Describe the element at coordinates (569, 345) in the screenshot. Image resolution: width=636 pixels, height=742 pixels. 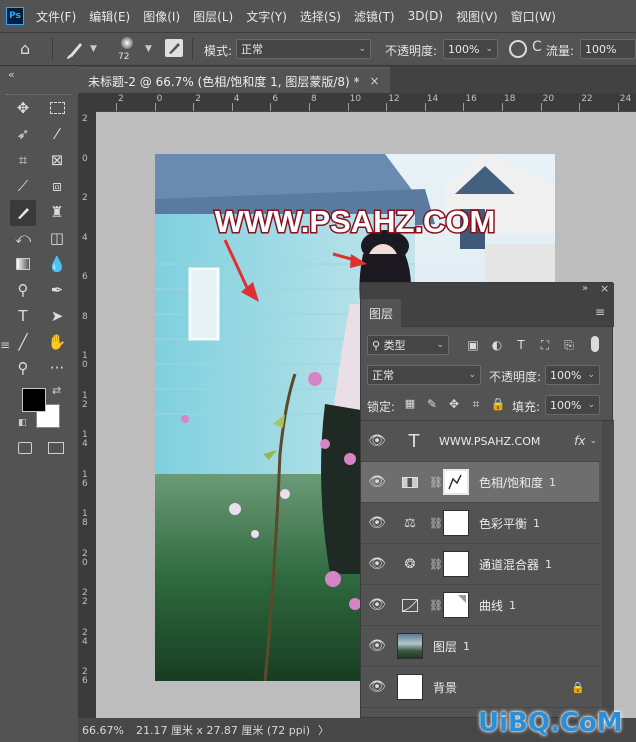
I see `filter-smart-object-icon: ⎘` at that location.